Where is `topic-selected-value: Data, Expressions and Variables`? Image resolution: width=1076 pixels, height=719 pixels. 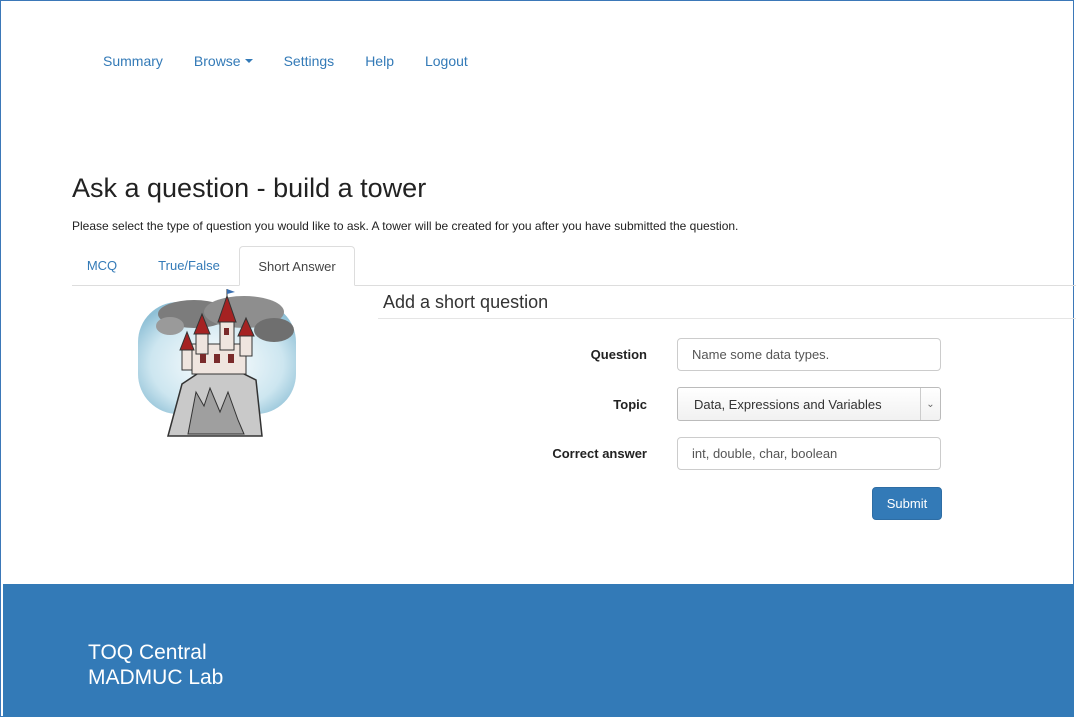
topic-selected-value: Data, Expressions and Variables is located at coordinates (788, 404).